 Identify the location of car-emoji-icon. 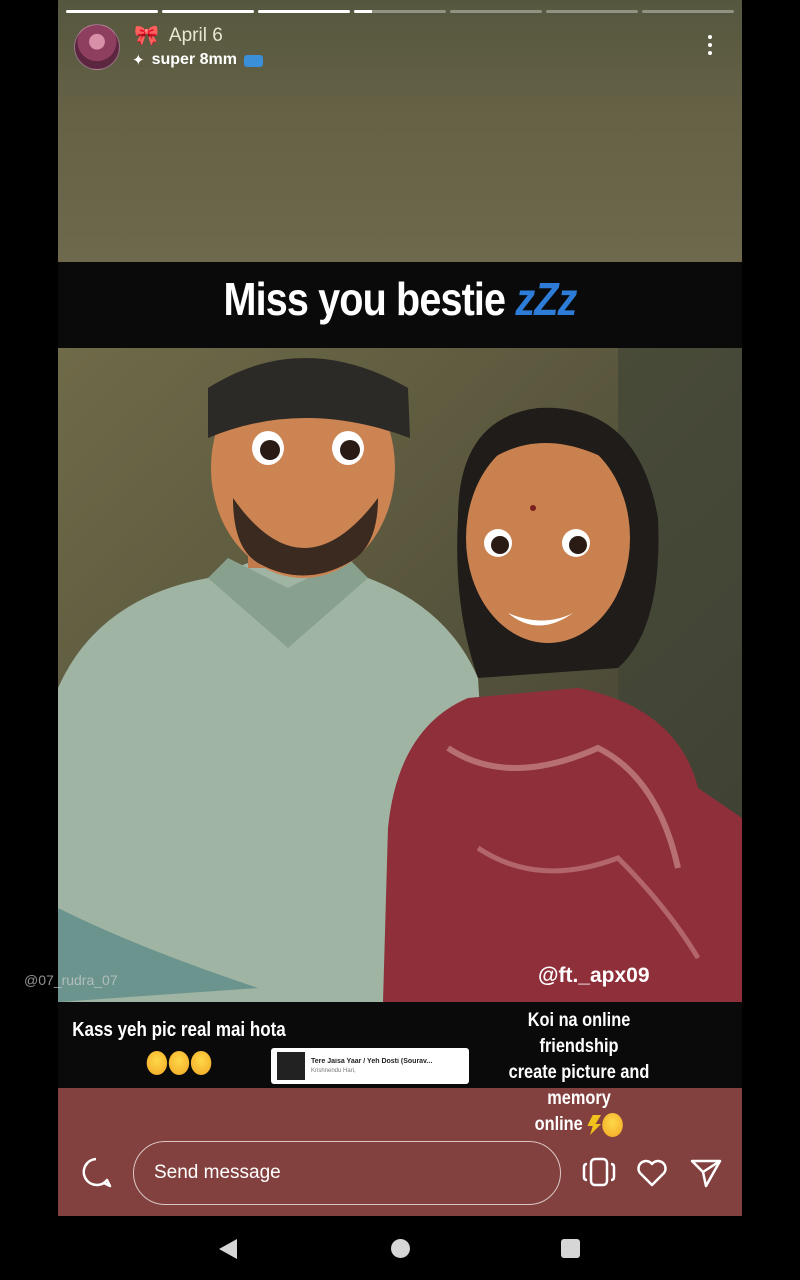
(253, 61).